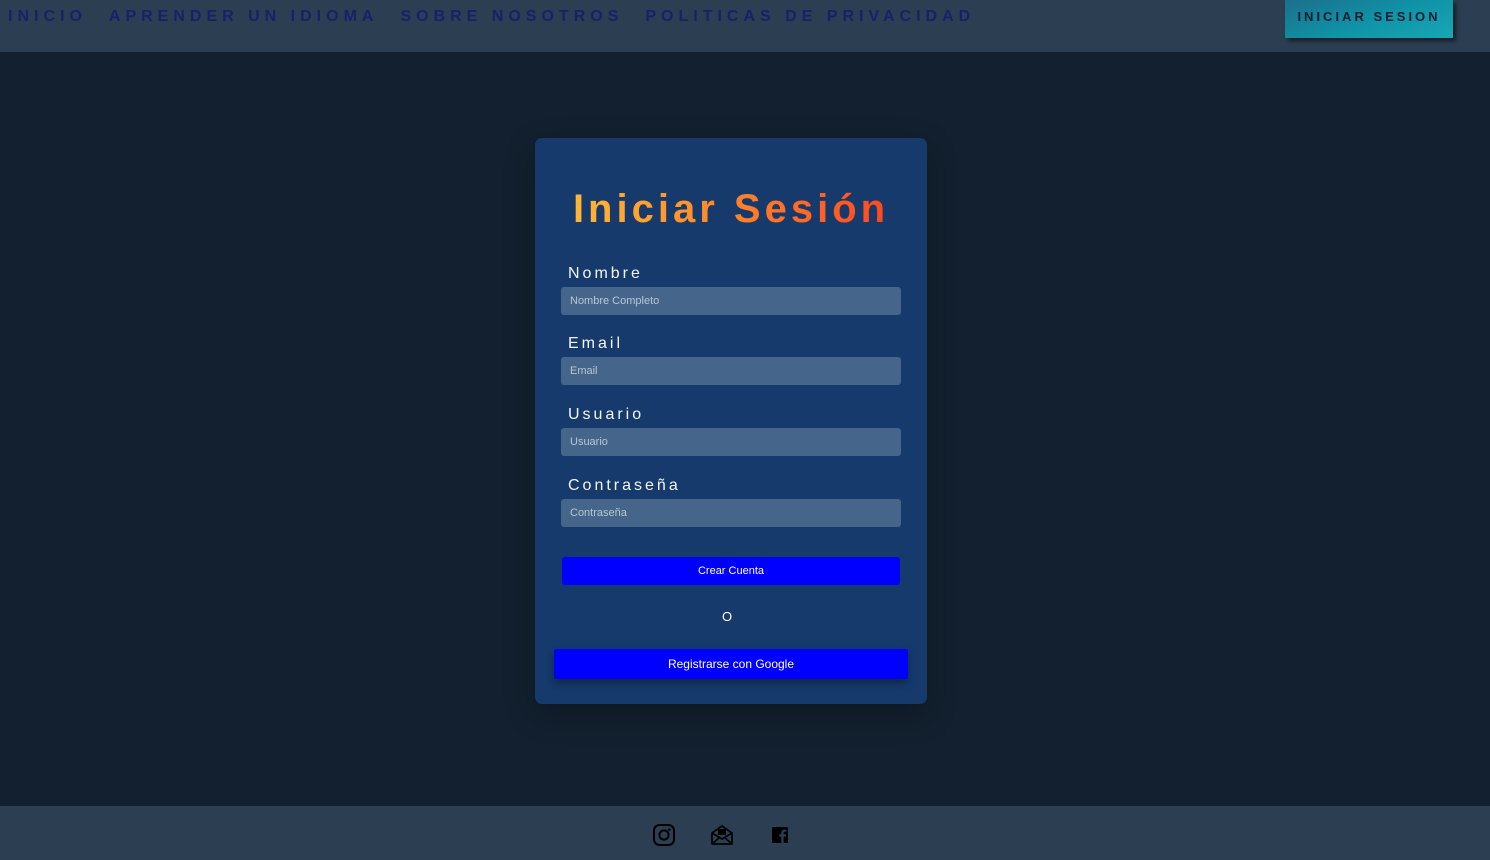  I want to click on nav-item-politicas-privacidad: POLITICAS DE PRIVACIDAD, so click(810, 17).